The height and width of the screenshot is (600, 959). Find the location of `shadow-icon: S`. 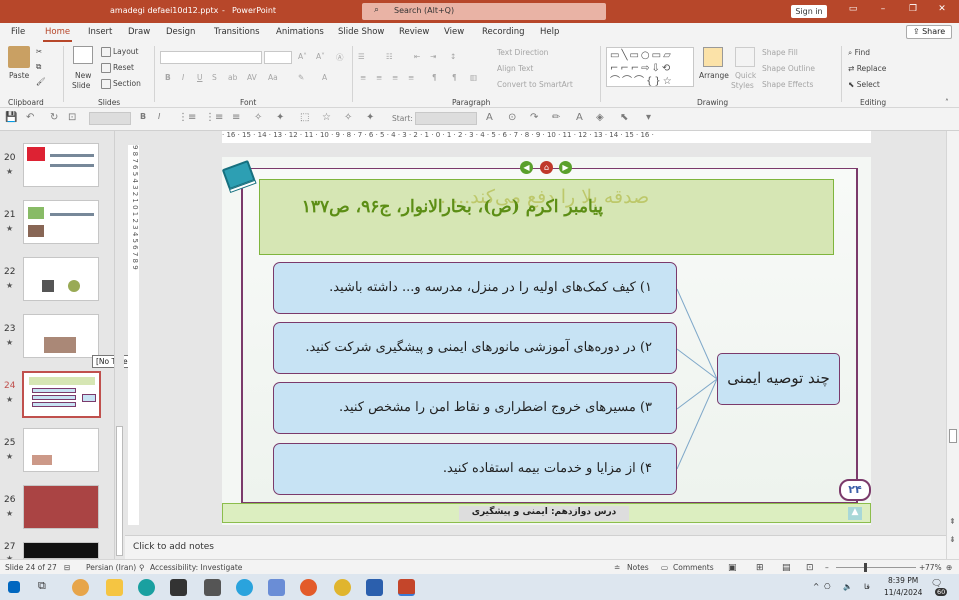

shadow-icon: S is located at coordinates (214, 77).